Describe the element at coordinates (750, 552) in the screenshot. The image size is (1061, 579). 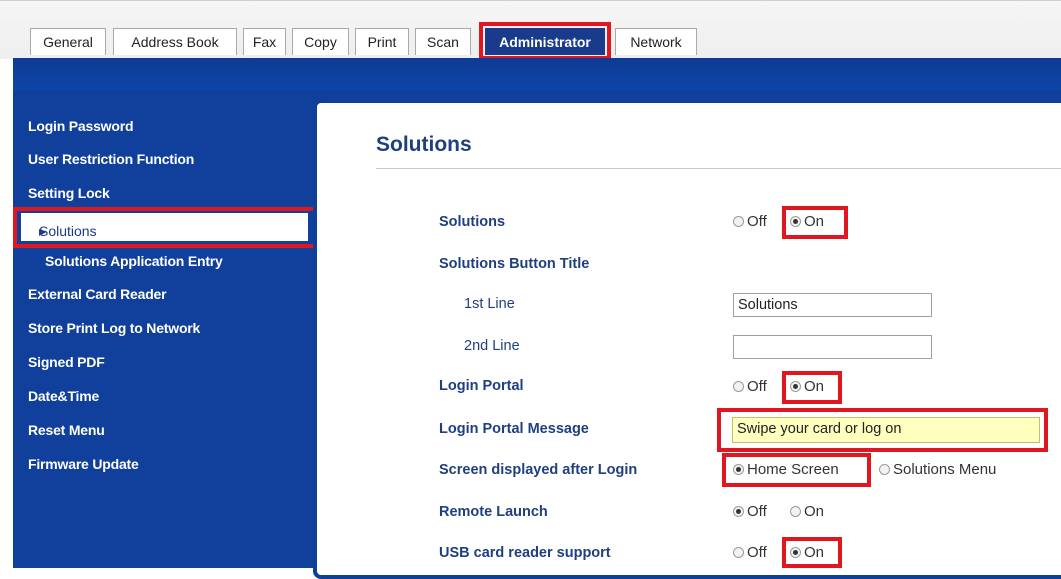
I see `radio-usb-off: Off` at that location.